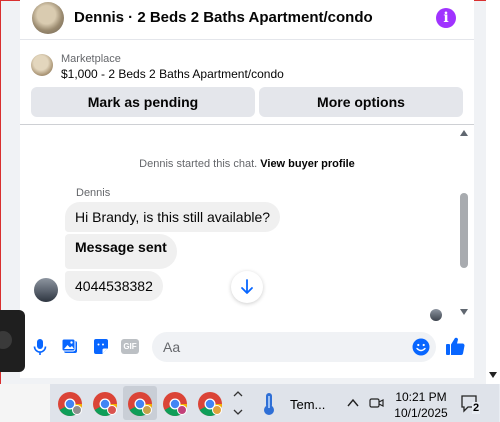 The image size is (500, 422). What do you see at coordinates (143, 102) in the screenshot?
I see `mark-as-pending-button: Mark as pending` at bounding box center [143, 102].